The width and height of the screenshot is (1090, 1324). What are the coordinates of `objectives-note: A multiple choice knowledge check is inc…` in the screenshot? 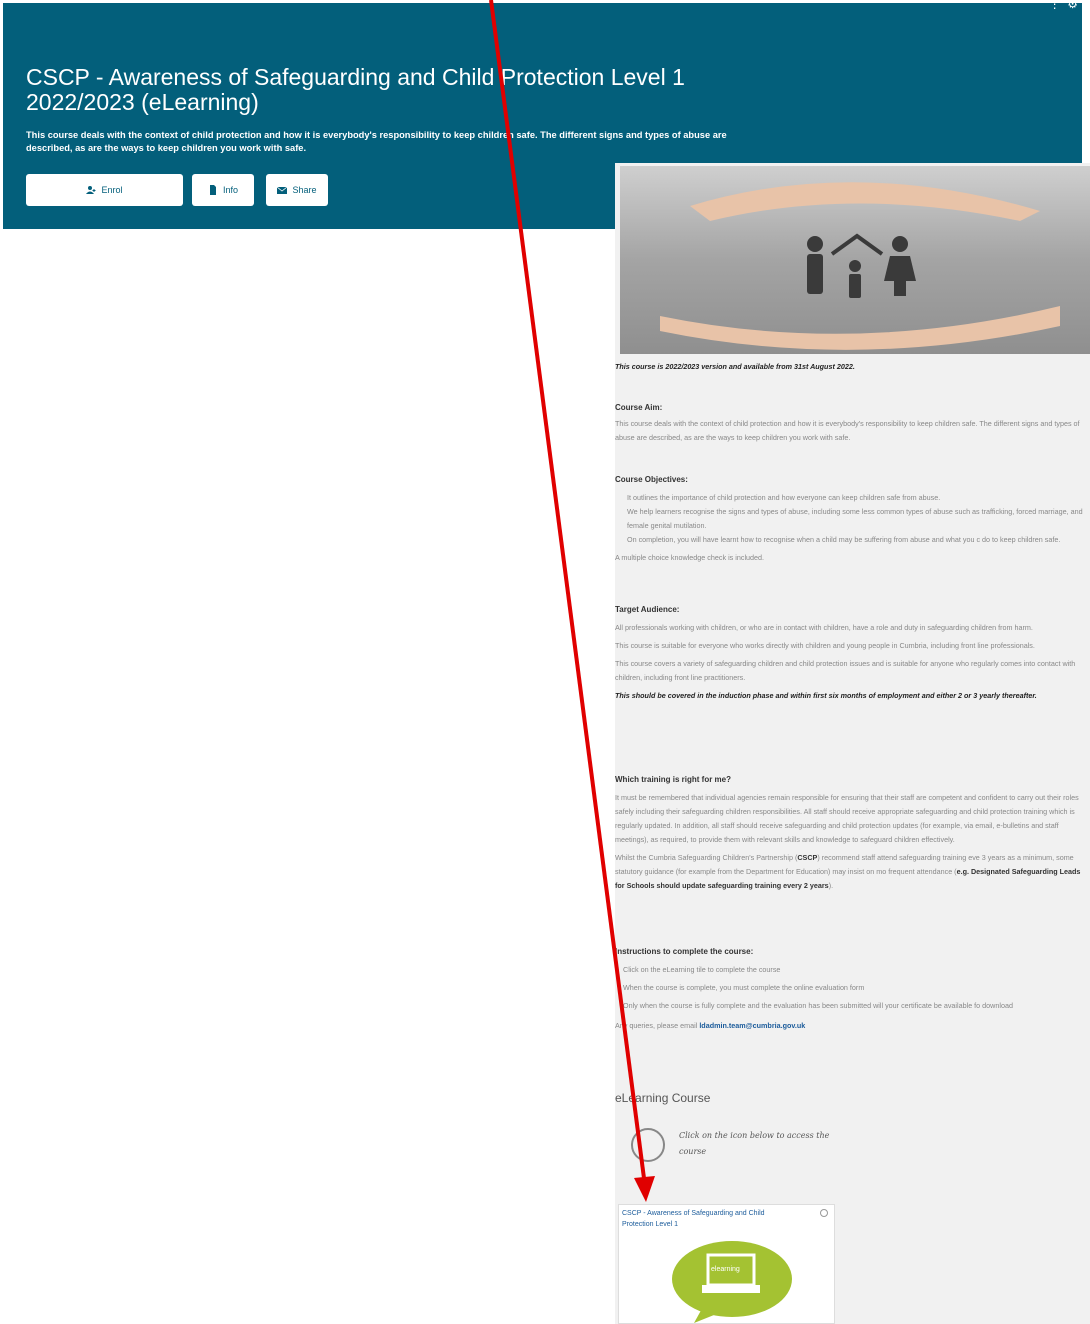 It's located at (690, 557).